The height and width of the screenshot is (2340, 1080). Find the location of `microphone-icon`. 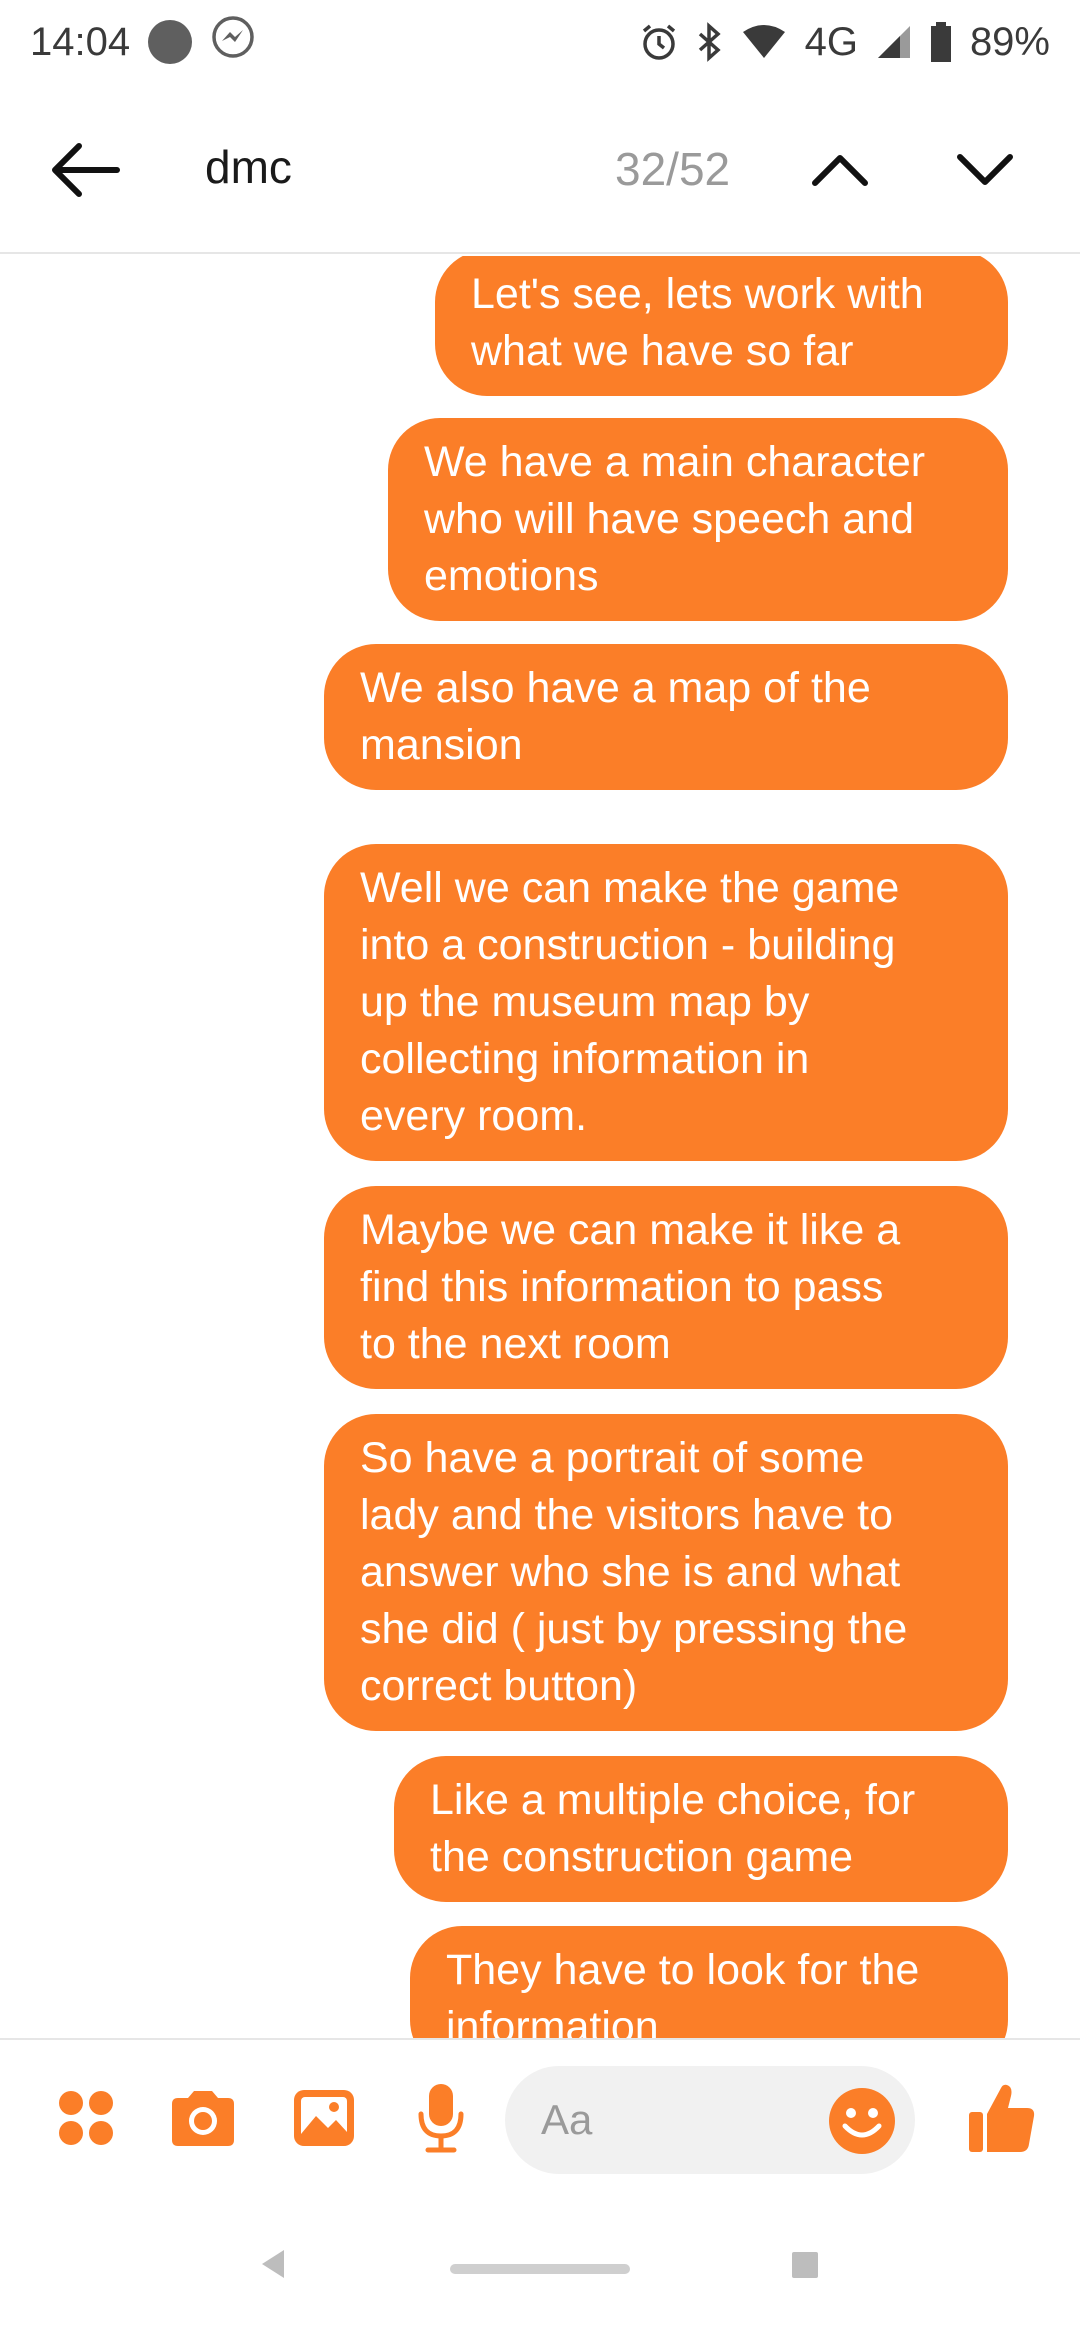

microphone-icon is located at coordinates (441, 2118).